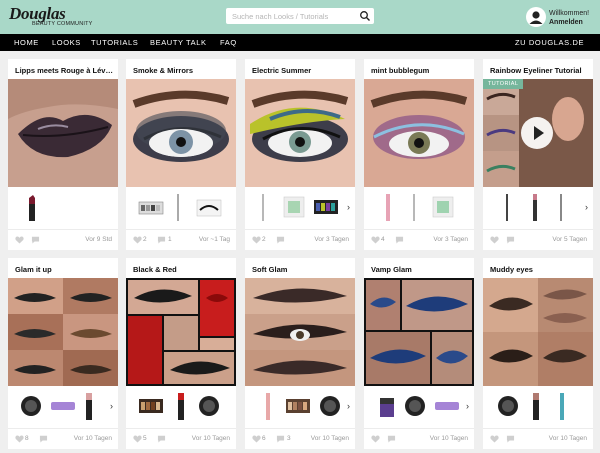  What do you see at coordinates (421, 269) in the screenshot?
I see `card-title: Vamp Glam` at bounding box center [421, 269].